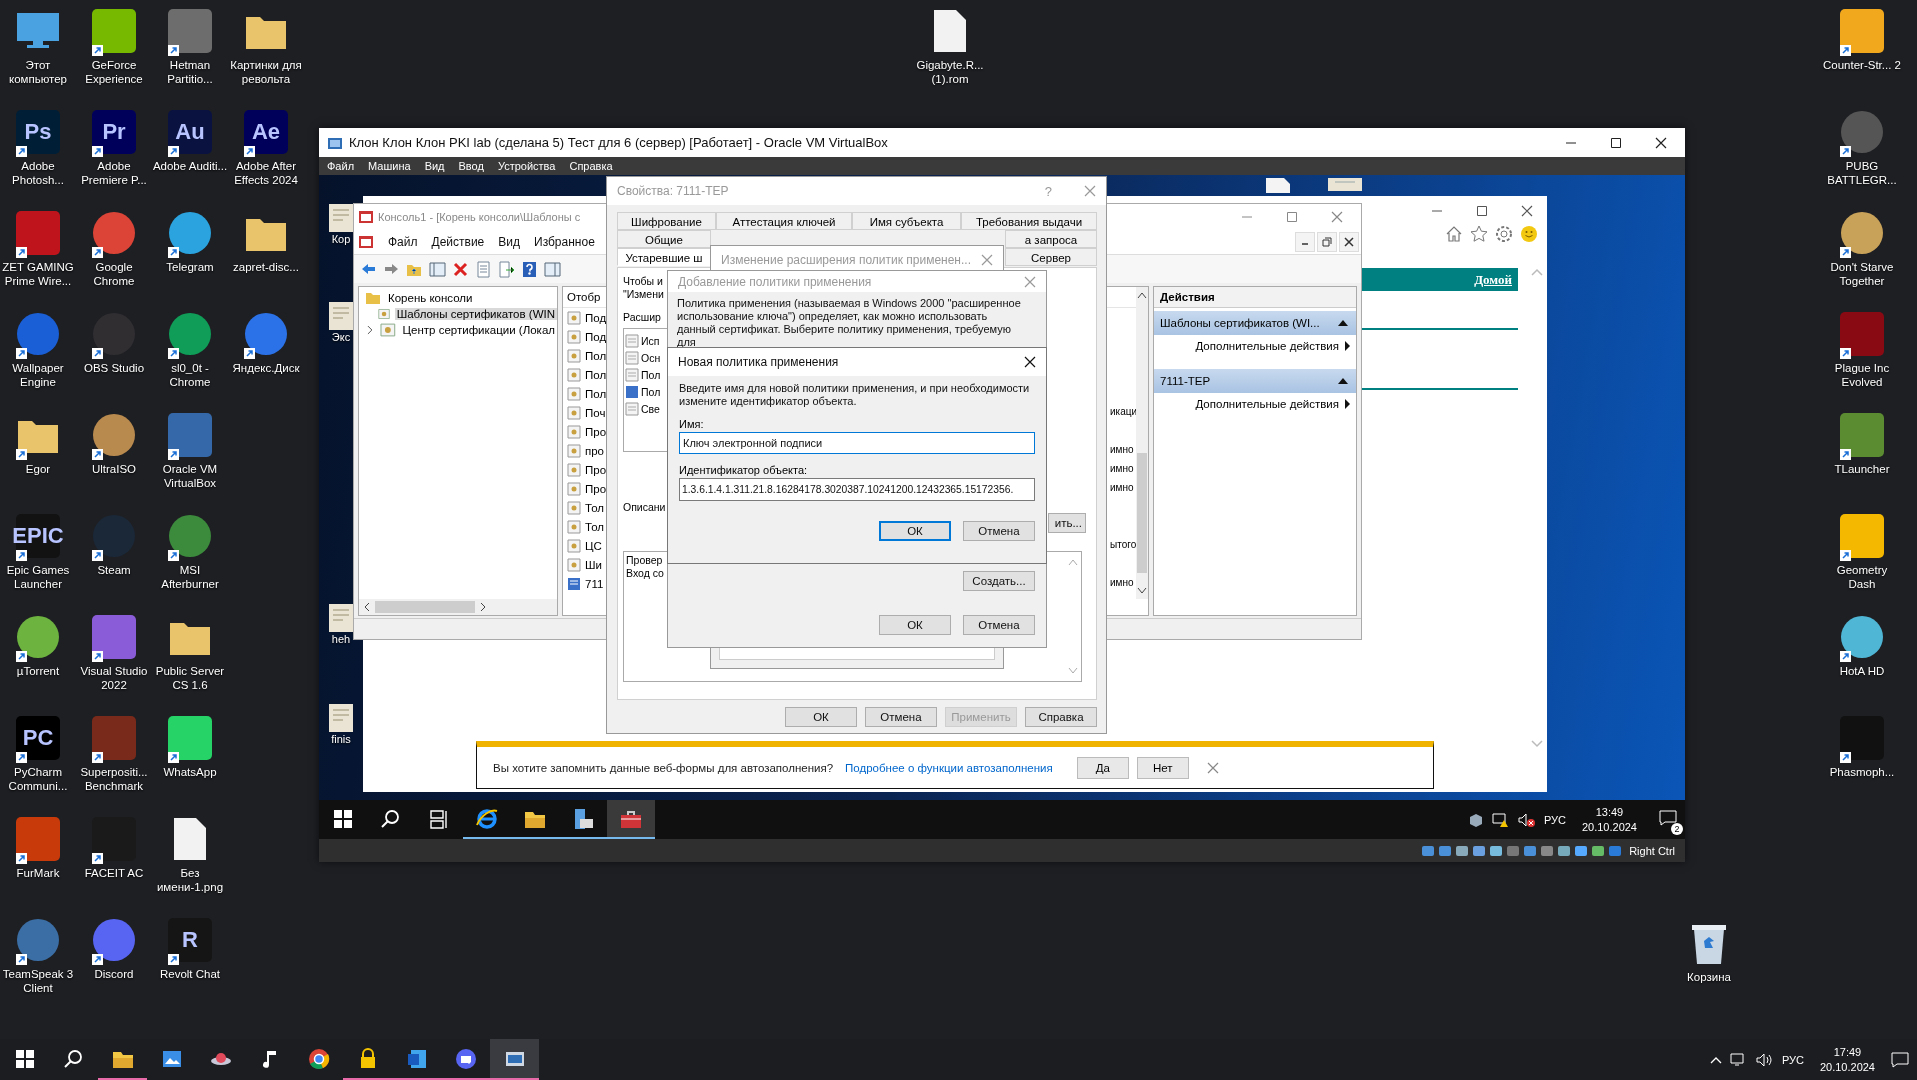  What do you see at coordinates (1255, 381) in the screenshot?
I see `action-group-header: 7111-TEP` at bounding box center [1255, 381].